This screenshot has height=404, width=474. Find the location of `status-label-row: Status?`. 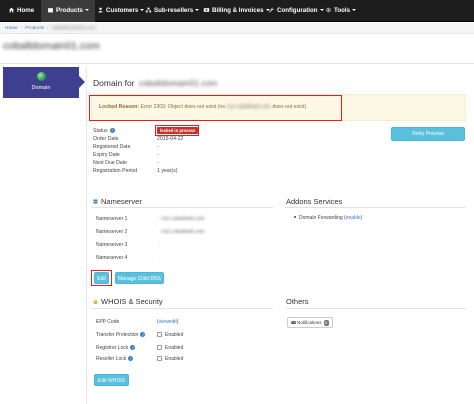

status-label-row: Status? is located at coordinates (104, 131).